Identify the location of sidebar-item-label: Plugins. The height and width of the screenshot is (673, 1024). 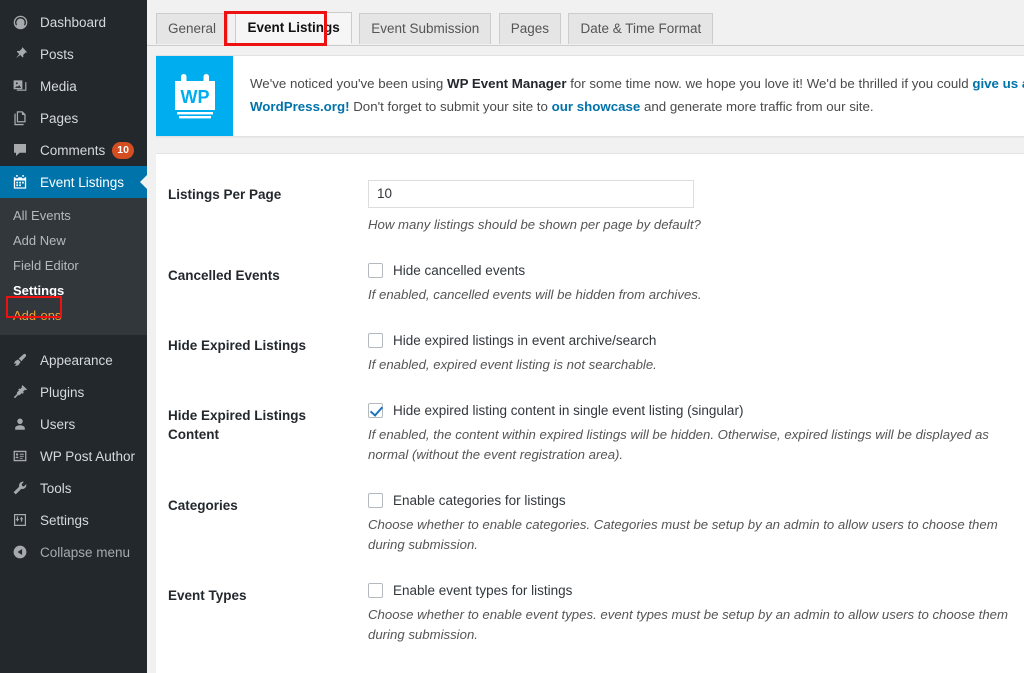
(62, 392).